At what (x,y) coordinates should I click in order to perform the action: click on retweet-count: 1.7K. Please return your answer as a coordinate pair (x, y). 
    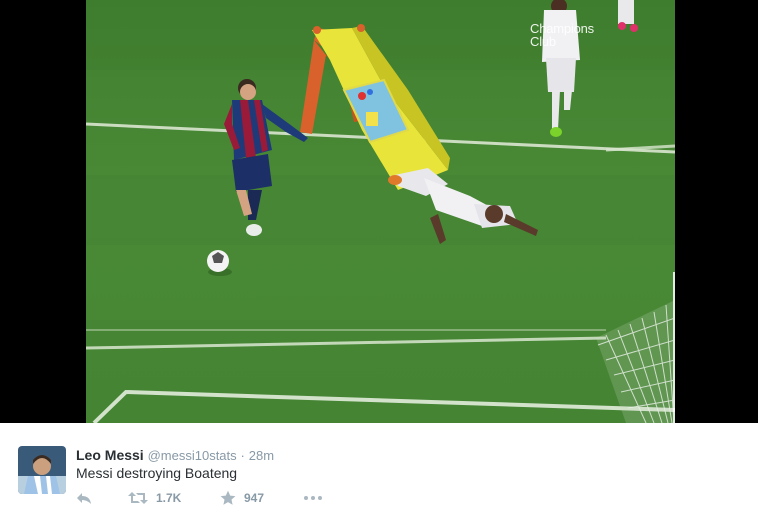
    Looking at the image, I should click on (169, 498).